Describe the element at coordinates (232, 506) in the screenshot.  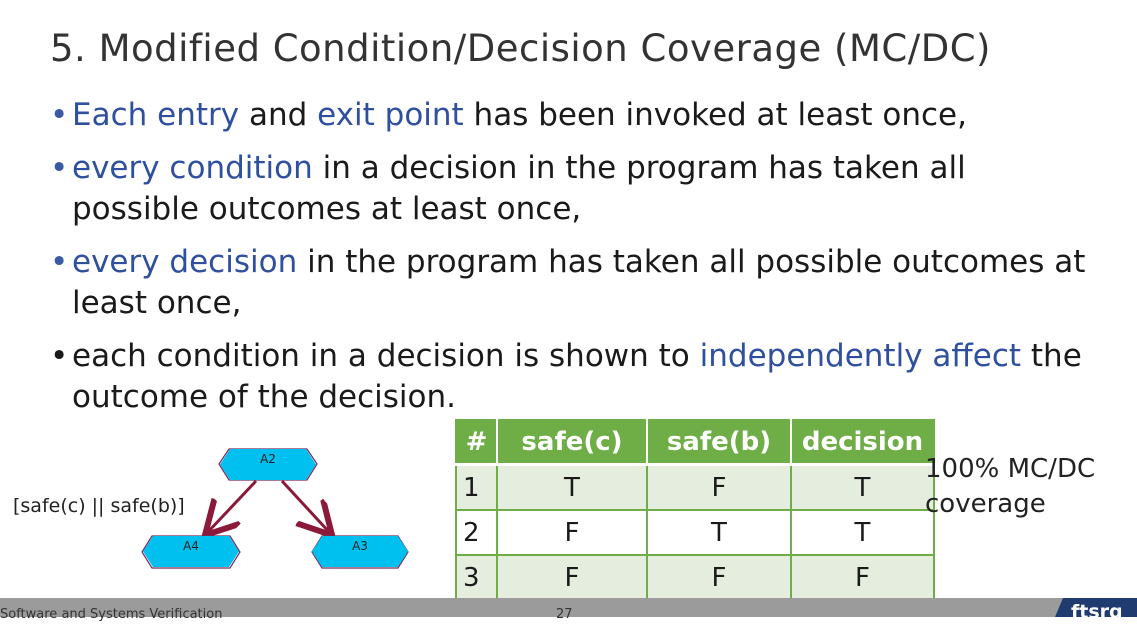
I see `edge-a2-a4` at that location.